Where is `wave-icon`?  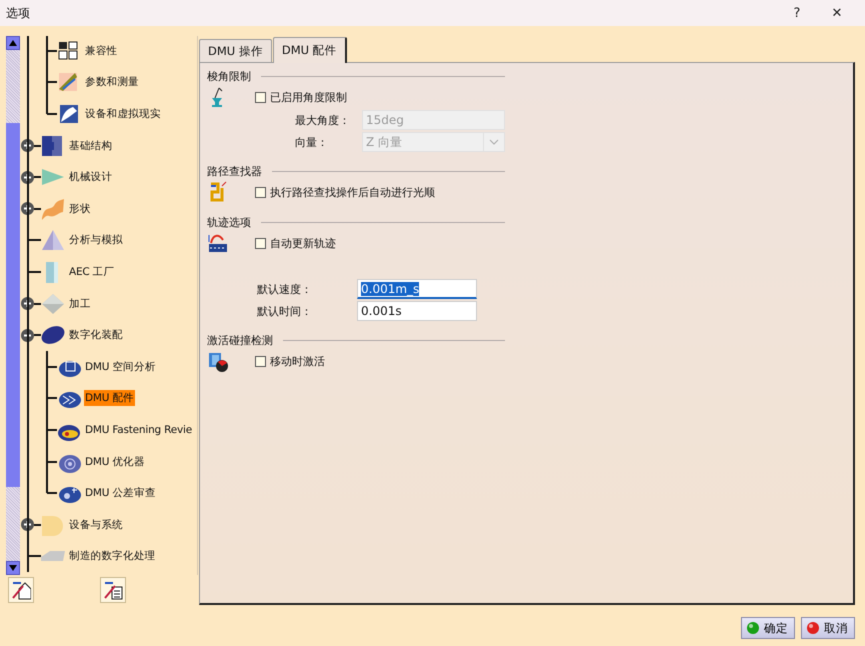
wave-icon is located at coordinates (53, 209).